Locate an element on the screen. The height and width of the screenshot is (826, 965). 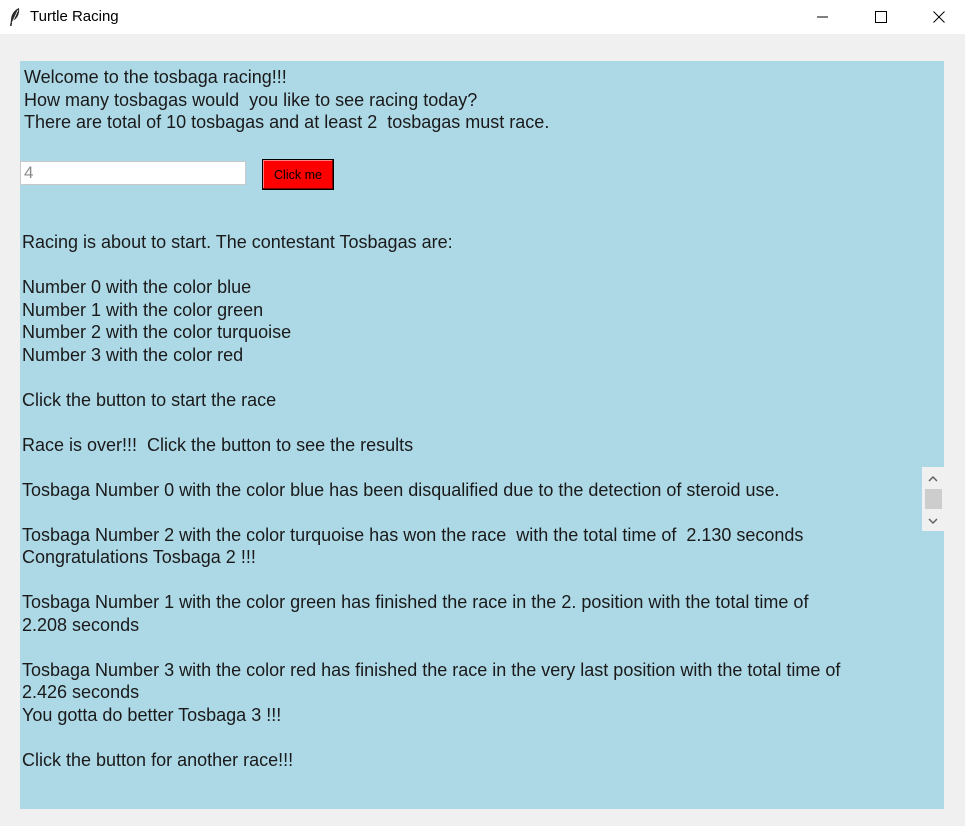
maximize-button is located at coordinates (881, 17).